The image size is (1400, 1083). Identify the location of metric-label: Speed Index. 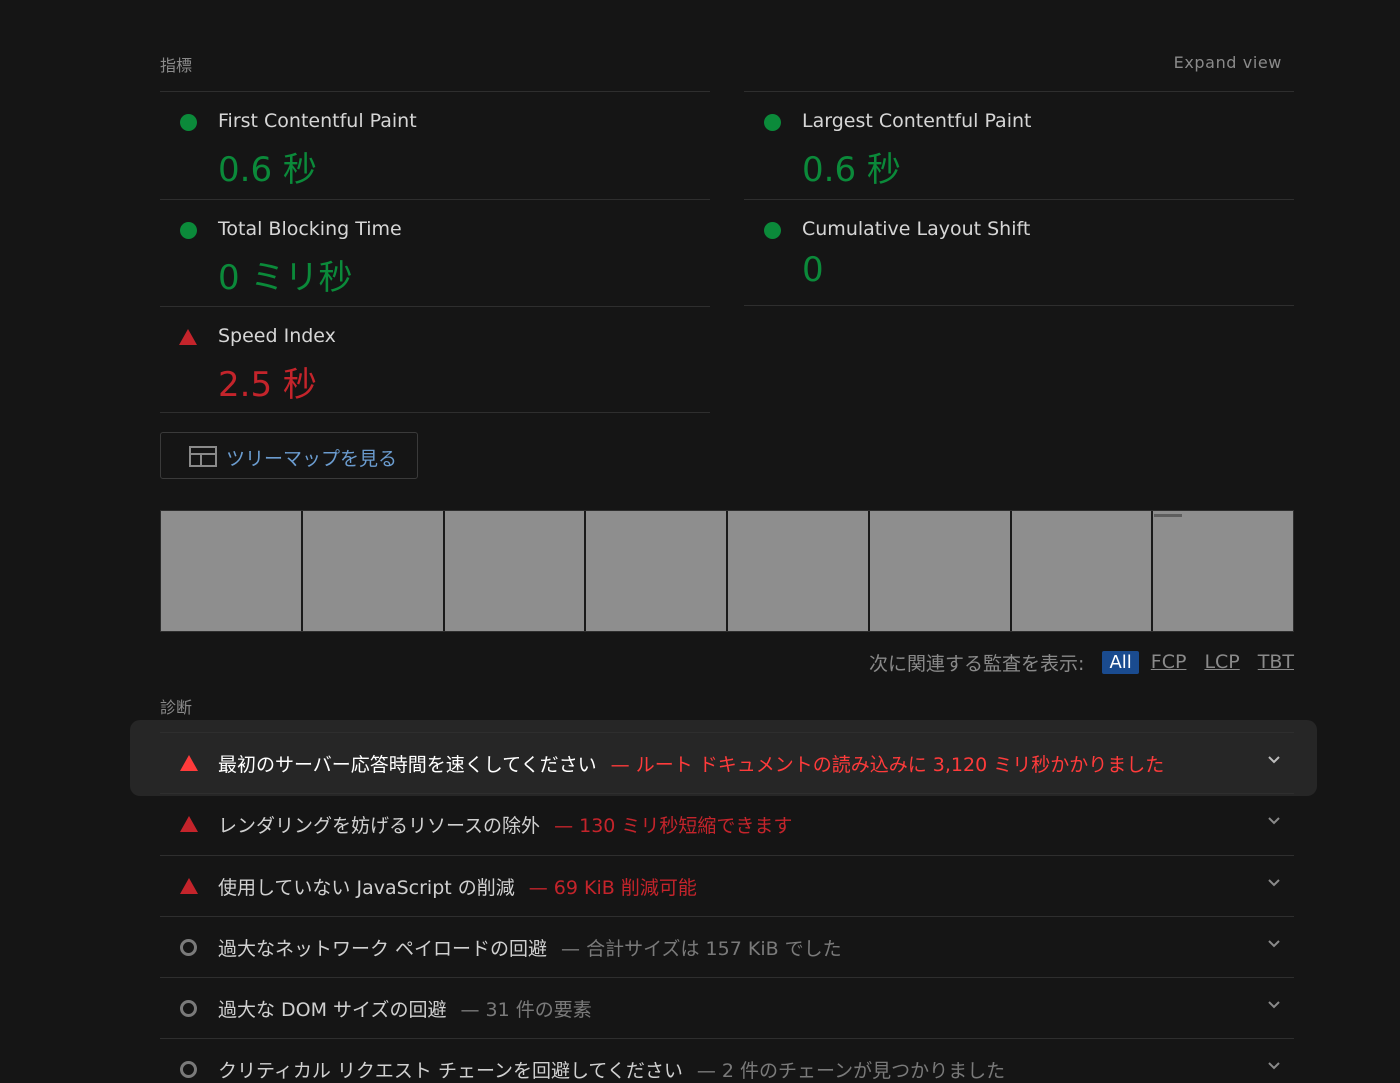
(277, 336).